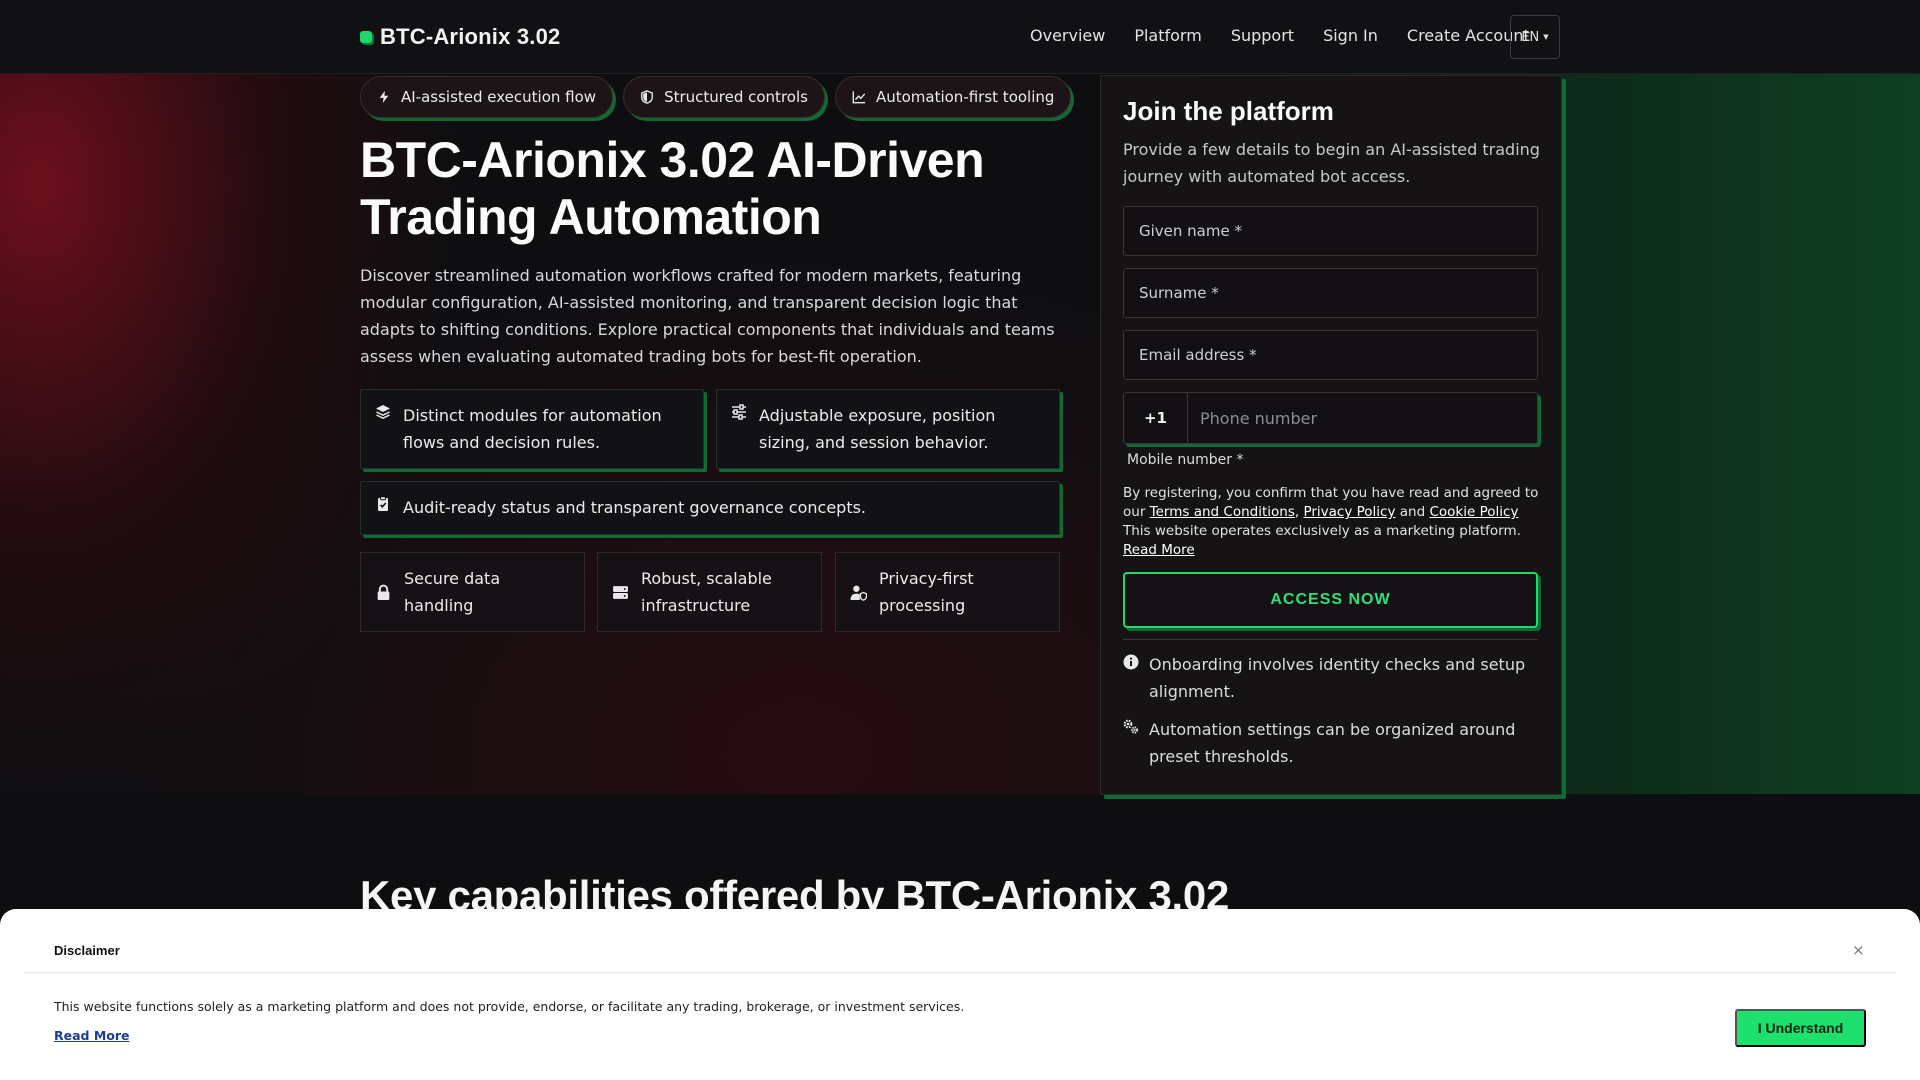 The width and height of the screenshot is (1920, 1080). Describe the element at coordinates (1530, 37) in the screenshot. I see `language-label: EN` at that location.